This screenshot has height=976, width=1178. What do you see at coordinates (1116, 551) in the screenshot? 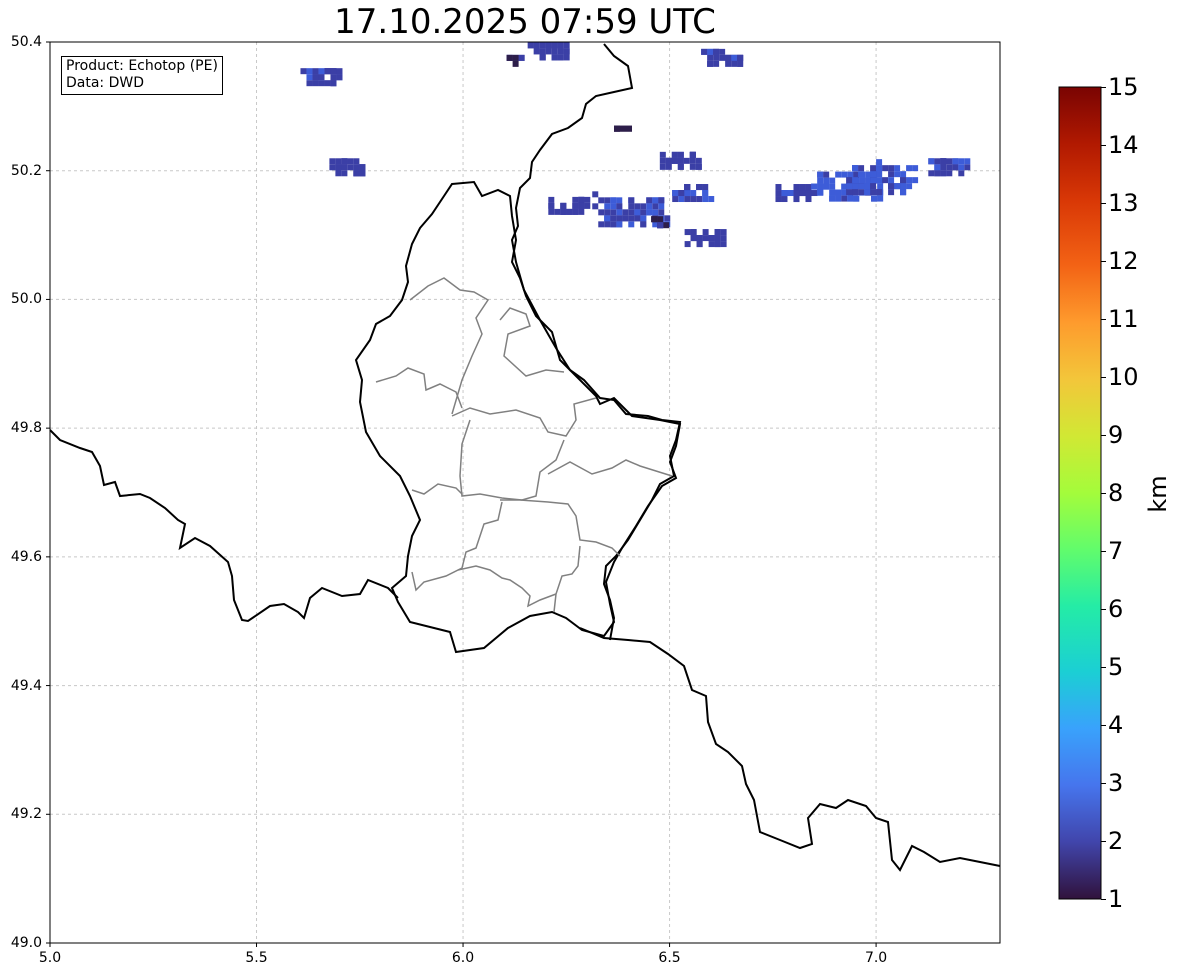
I see `colorbar-tick-label: 7` at bounding box center [1116, 551].